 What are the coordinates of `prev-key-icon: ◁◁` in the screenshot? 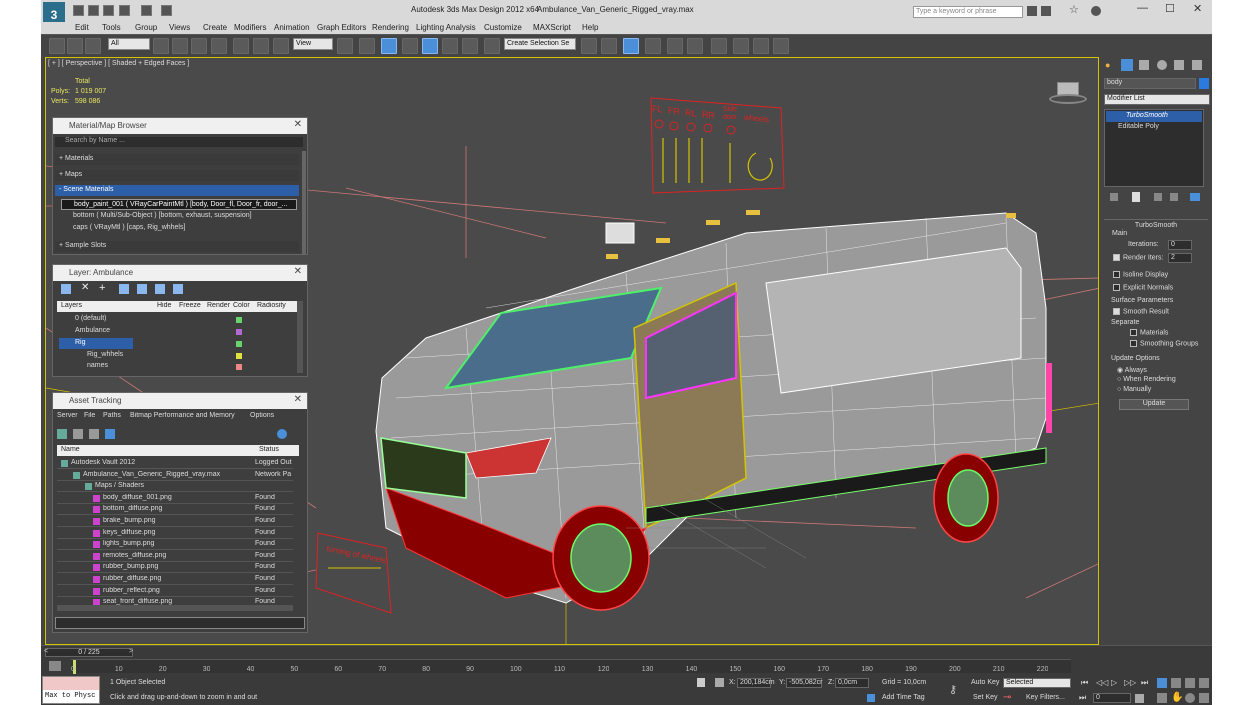 It's located at (1102, 682).